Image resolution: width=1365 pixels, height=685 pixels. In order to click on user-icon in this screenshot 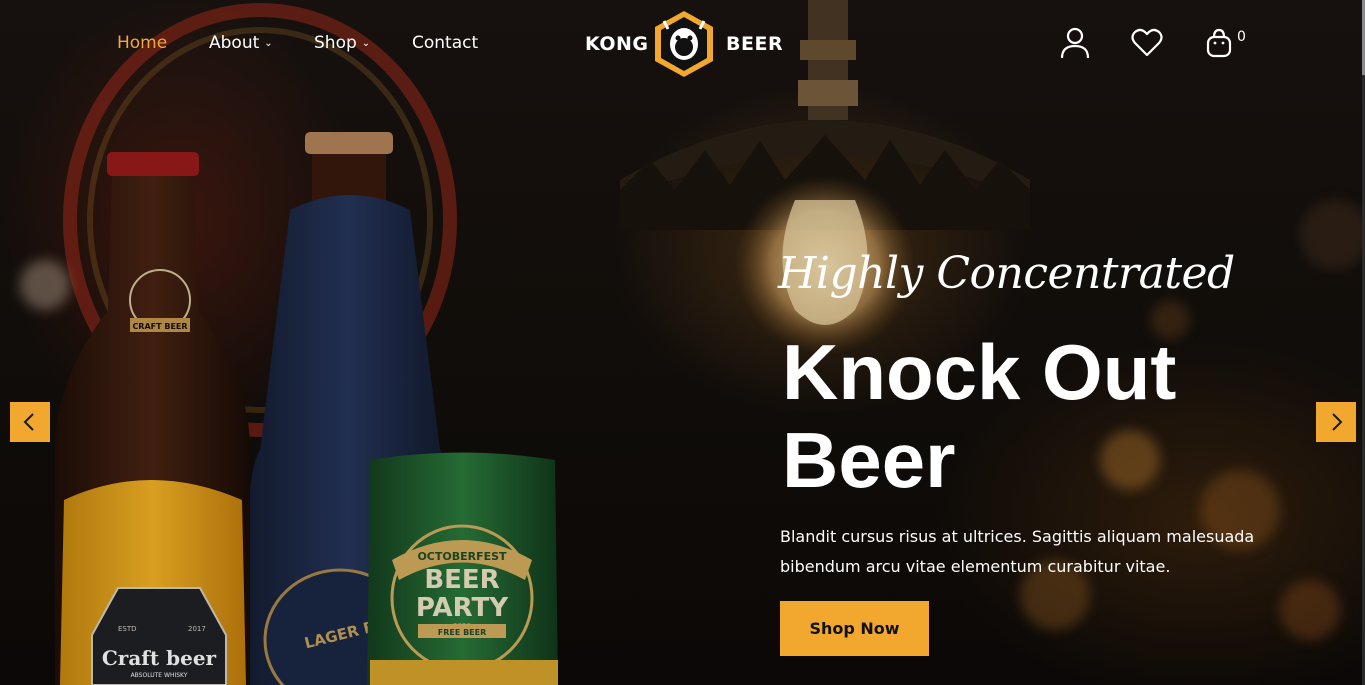, I will do `click(1075, 43)`.